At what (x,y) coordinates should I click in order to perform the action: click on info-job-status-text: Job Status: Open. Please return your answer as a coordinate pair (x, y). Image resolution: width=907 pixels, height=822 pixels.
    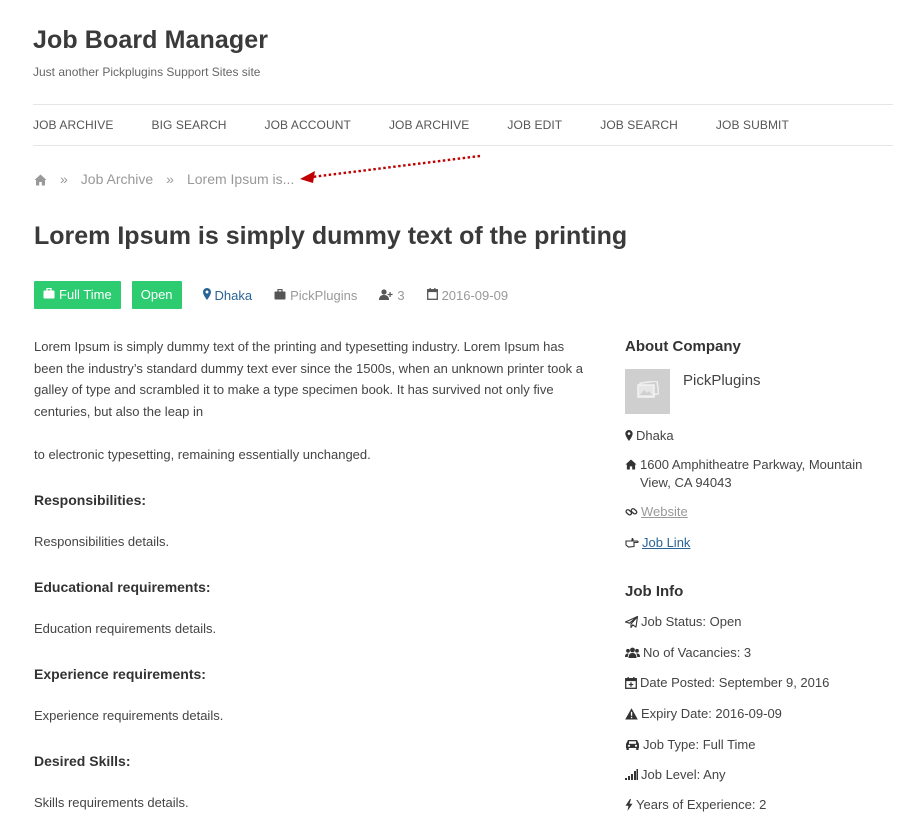
    Looking at the image, I should click on (691, 621).